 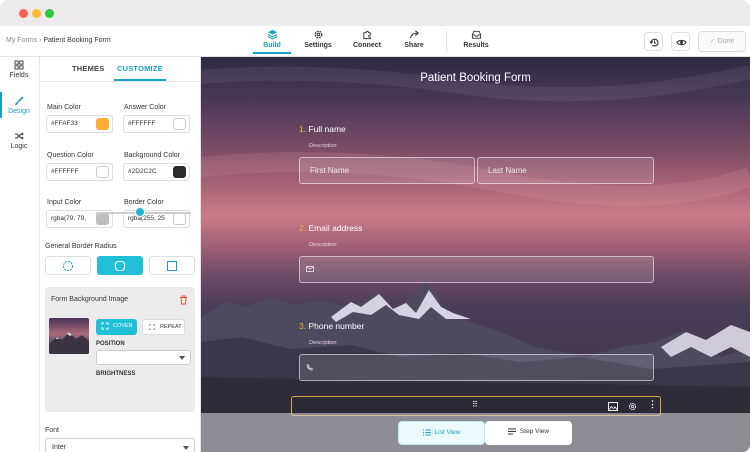 I want to click on drag-handle-icon: ⠿, so click(x=475, y=404).